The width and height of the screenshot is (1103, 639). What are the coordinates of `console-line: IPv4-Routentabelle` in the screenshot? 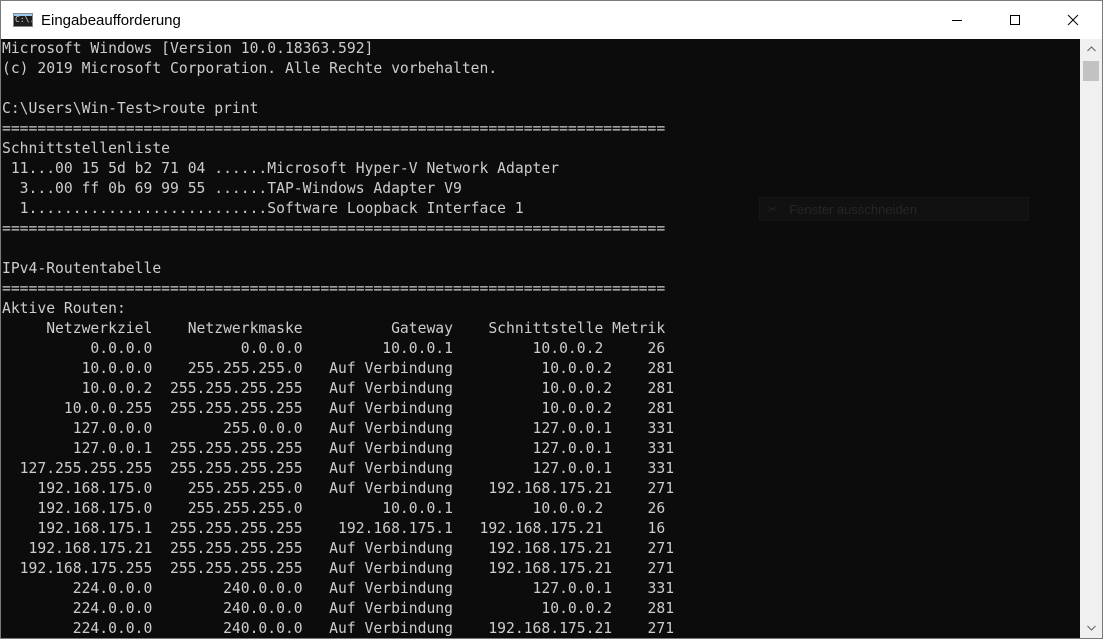 It's located at (82, 268).